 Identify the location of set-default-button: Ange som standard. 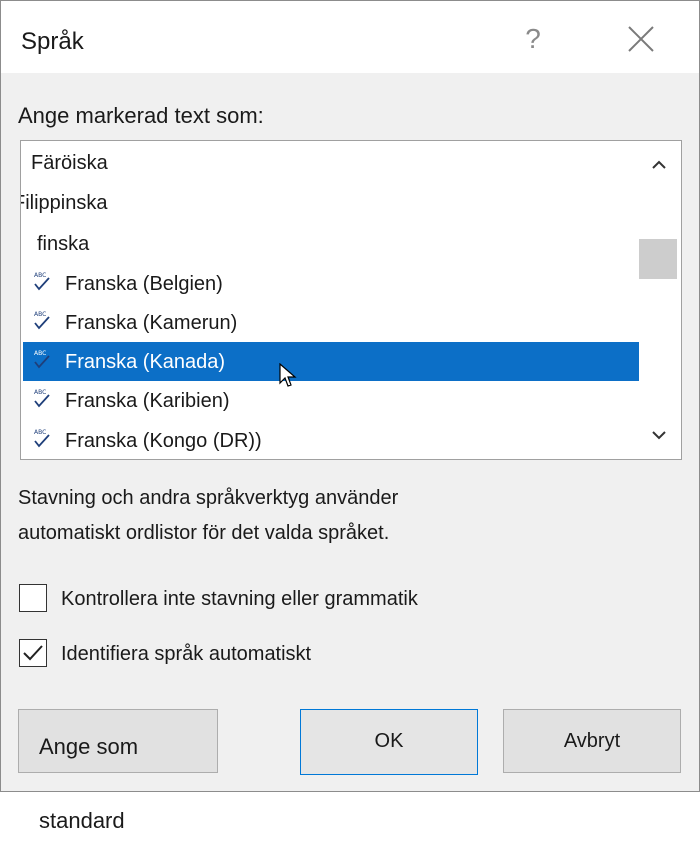
(118, 771).